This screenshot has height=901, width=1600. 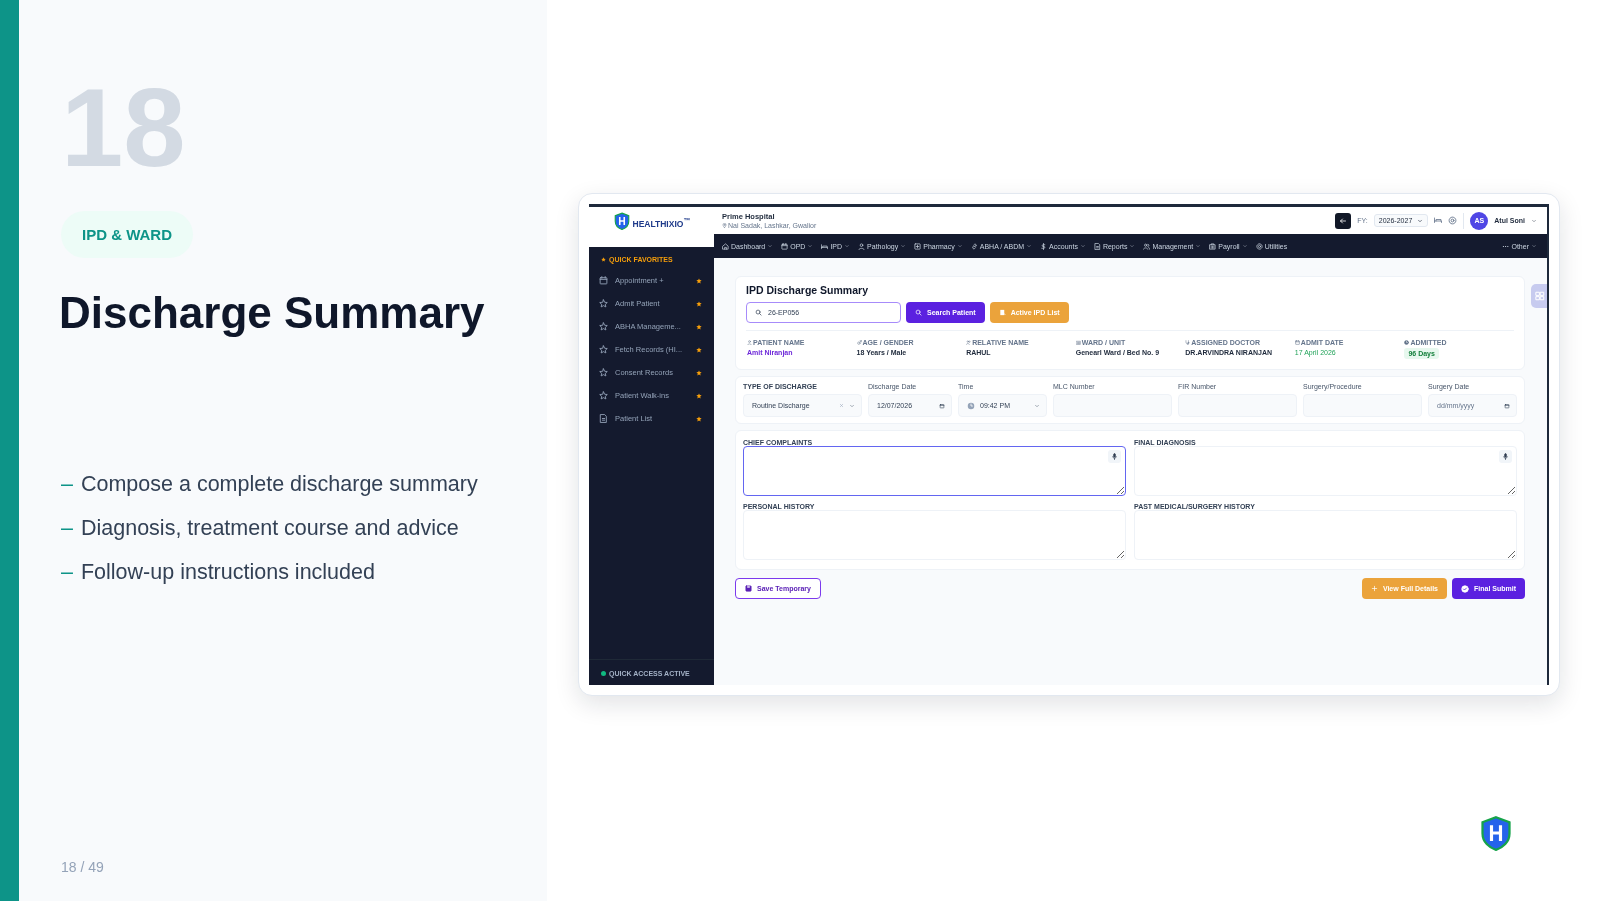 I want to click on location-pin-icon, so click(x=724, y=225).